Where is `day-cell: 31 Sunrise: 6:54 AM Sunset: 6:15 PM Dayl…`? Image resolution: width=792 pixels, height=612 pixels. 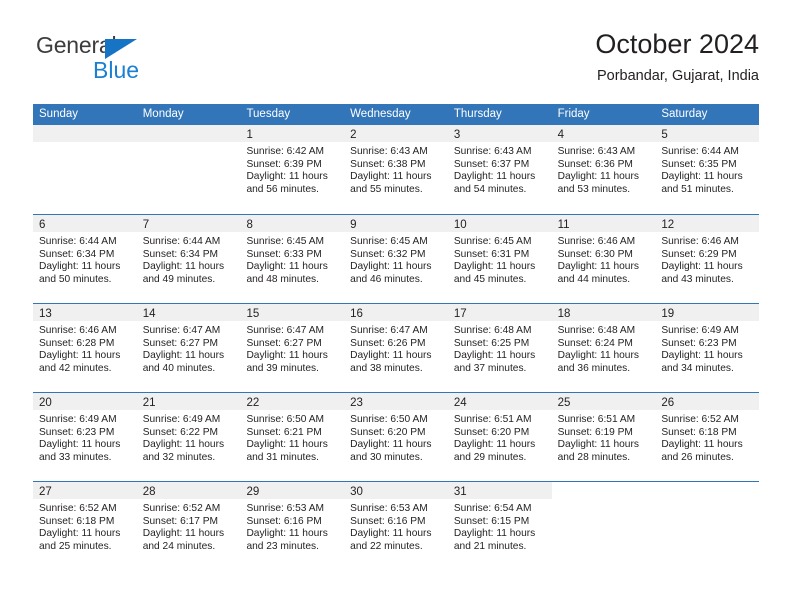
day-cell: 31 Sunrise: 6:54 AM Sunset: 6:15 PM Dayl… is located at coordinates (499, 526).